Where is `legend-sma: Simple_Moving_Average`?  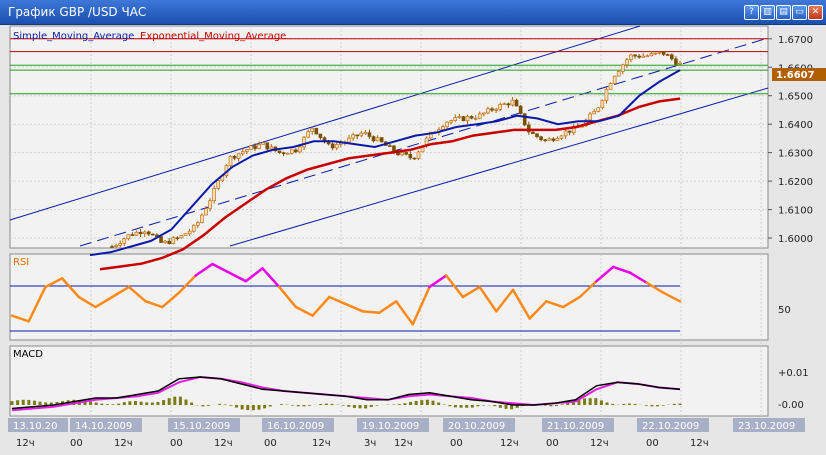 legend-sma: Simple_Moving_Average is located at coordinates (73, 36).